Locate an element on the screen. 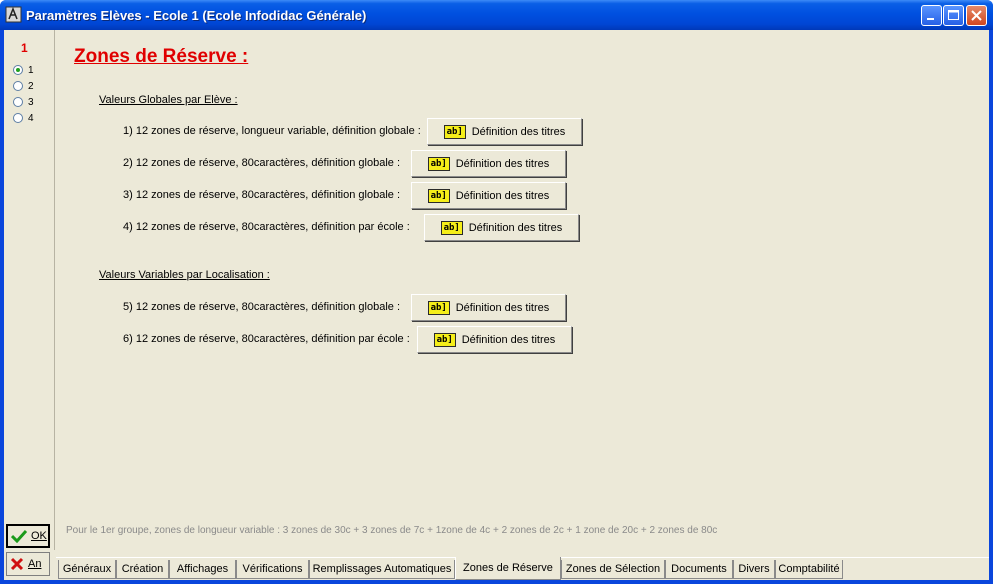 Image resolution: width=993 pixels, height=584 pixels. maximize-button is located at coordinates (953, 15).